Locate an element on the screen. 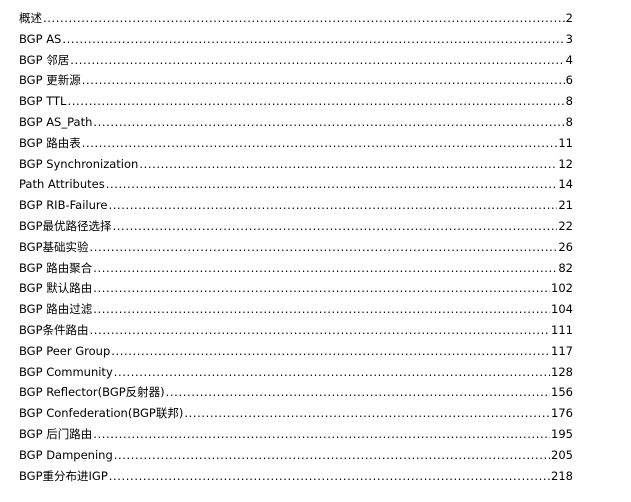  toc-entry-title: BGP条件路由 is located at coordinates (54, 329).